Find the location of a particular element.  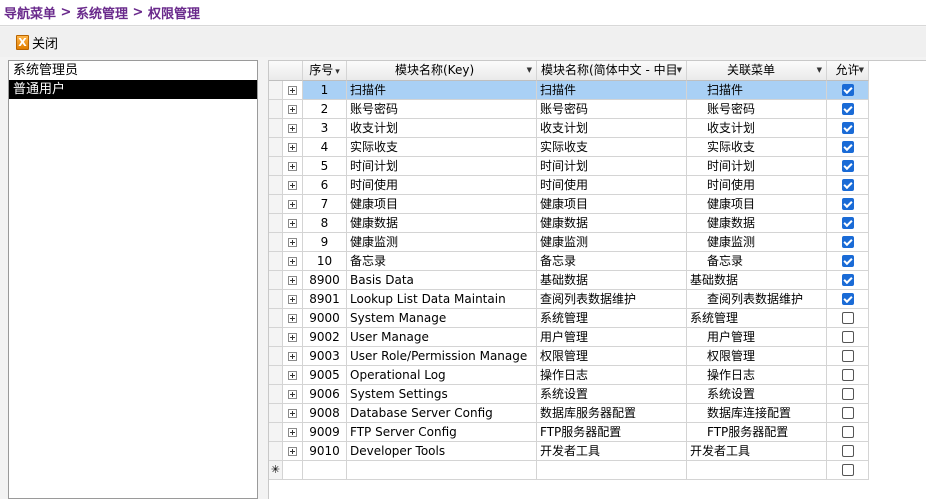

cell-related-menu: 健康项目 is located at coordinates (757, 204).